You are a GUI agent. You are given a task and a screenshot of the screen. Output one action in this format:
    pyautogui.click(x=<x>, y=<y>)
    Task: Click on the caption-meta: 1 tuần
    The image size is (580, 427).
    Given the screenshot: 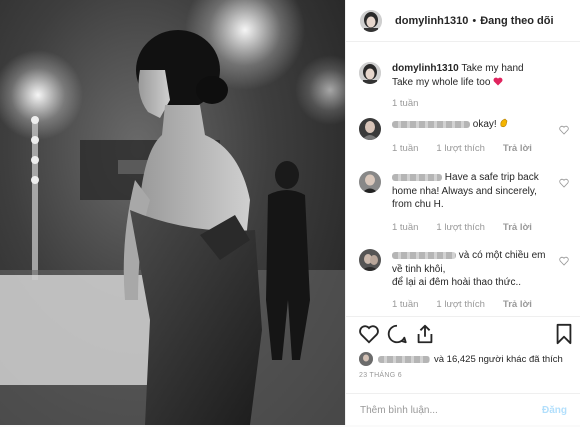 What is the action you would take?
    pyautogui.click(x=405, y=103)
    